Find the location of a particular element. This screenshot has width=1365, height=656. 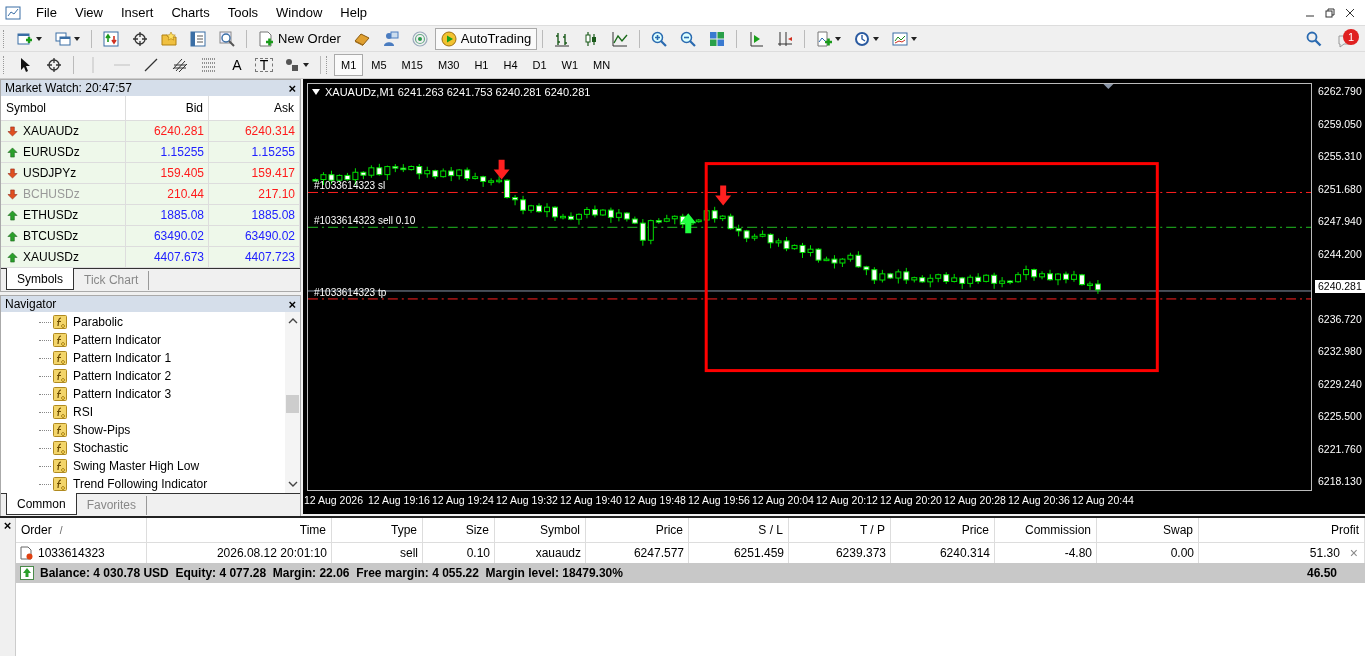

menu-item: Tools is located at coordinates (243, 12).